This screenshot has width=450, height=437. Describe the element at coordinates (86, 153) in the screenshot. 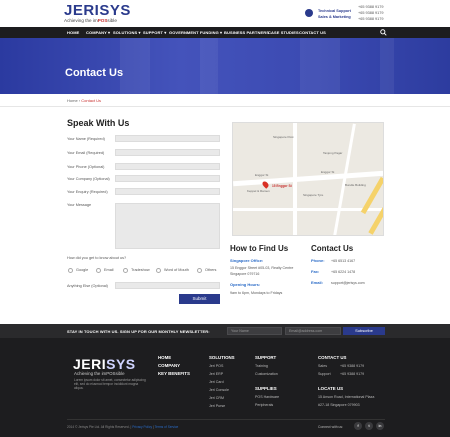

I see `email-label: Your Email (Required)` at that location.